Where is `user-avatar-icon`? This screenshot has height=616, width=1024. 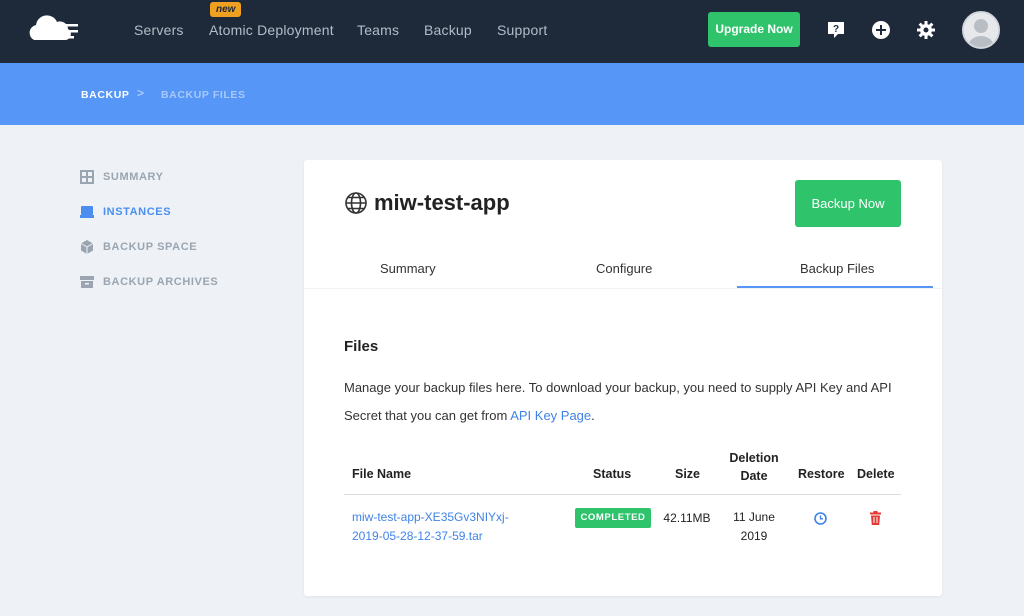 user-avatar-icon is located at coordinates (981, 30).